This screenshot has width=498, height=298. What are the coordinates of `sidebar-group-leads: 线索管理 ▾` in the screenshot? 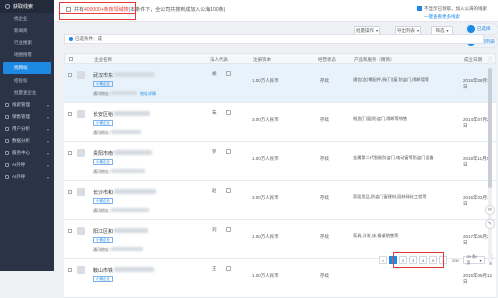 It's located at (27, 105).